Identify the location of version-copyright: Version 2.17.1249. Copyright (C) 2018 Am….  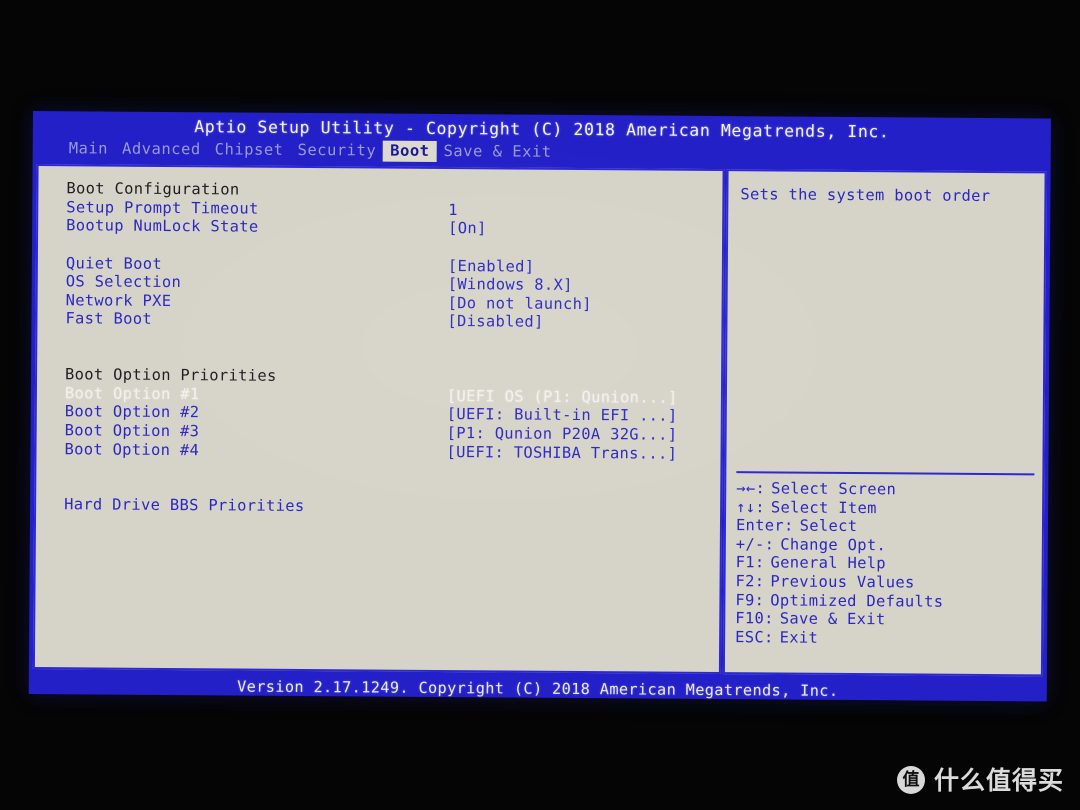
(538, 688).